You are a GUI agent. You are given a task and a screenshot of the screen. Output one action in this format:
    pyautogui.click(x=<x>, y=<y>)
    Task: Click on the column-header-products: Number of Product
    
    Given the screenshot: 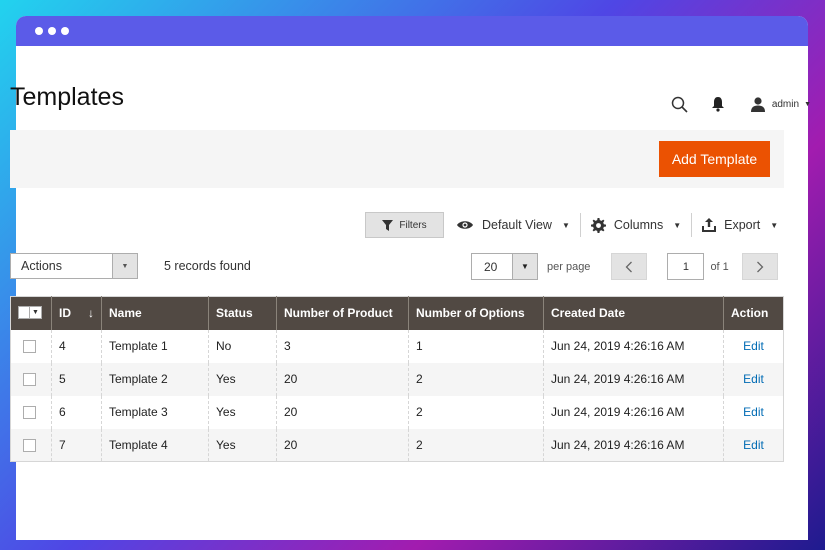 What is the action you would take?
    pyautogui.click(x=342, y=313)
    